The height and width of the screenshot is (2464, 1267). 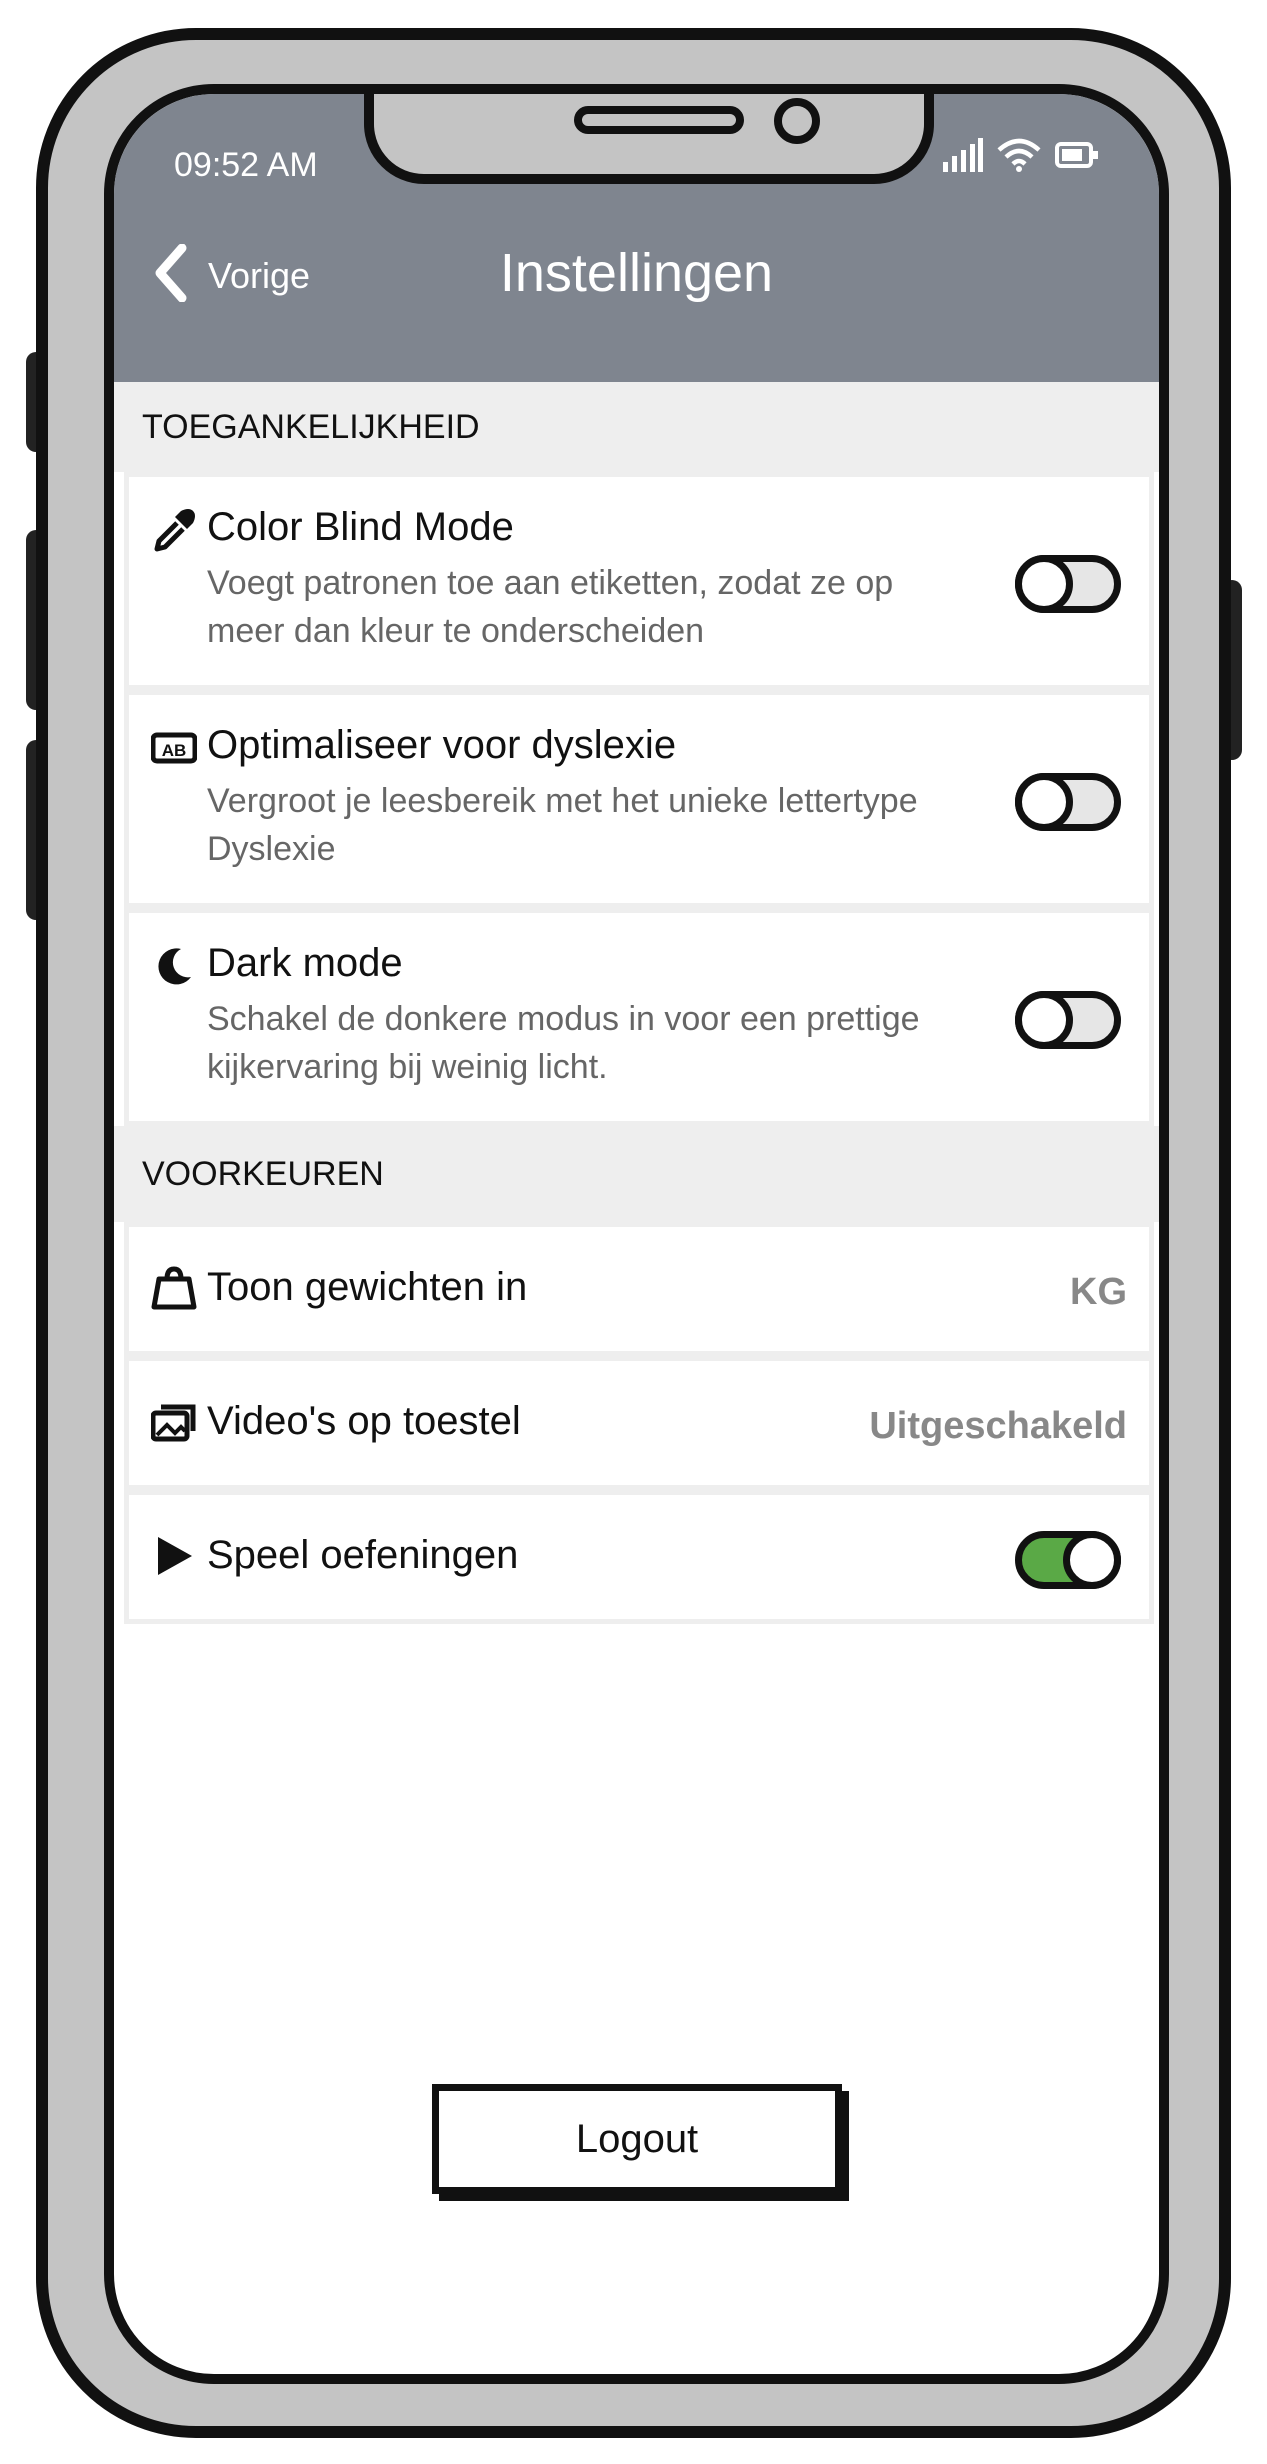 I want to click on color-blind-mode-toggle, so click(x=1068, y=584).